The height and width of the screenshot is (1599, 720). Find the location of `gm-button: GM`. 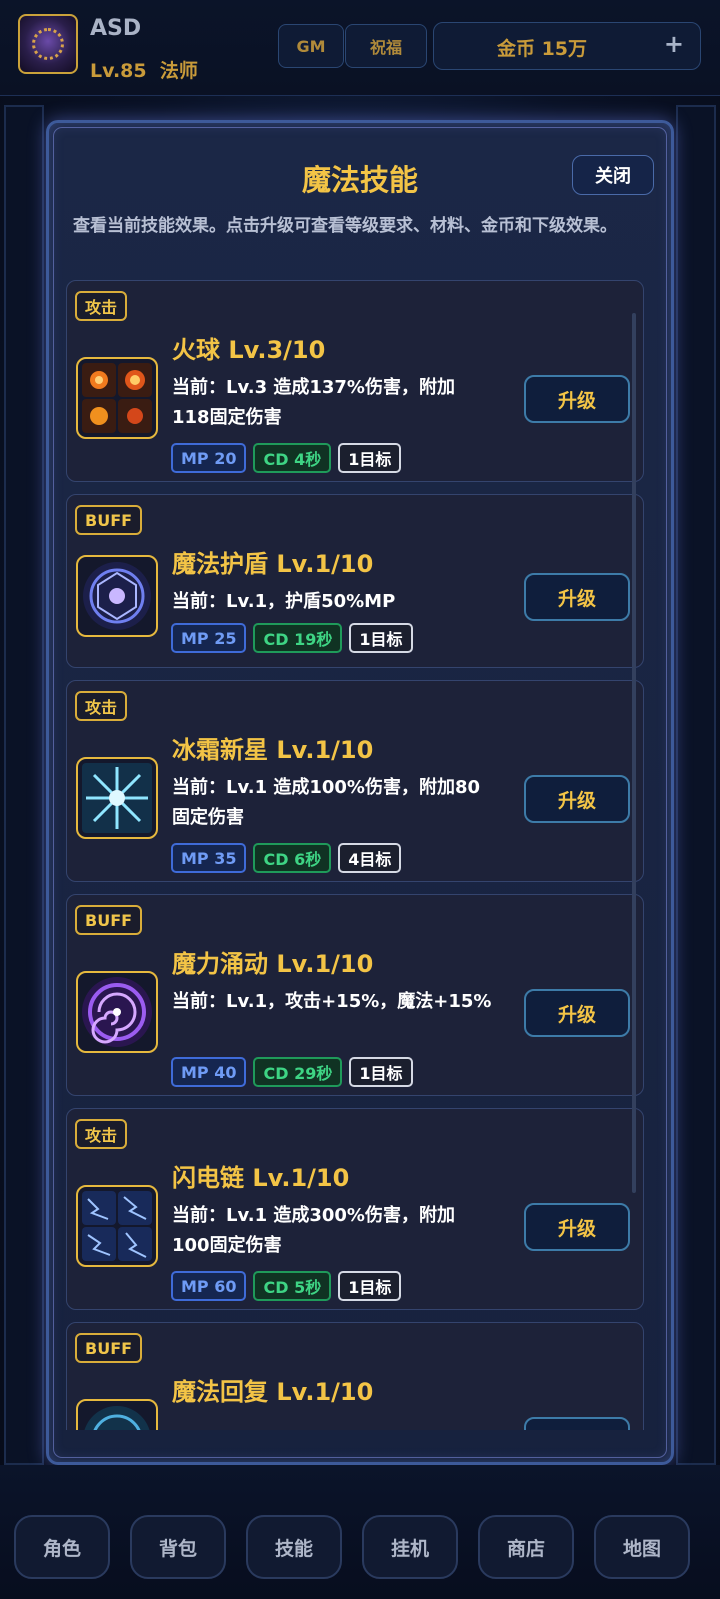

gm-button: GM is located at coordinates (311, 46).